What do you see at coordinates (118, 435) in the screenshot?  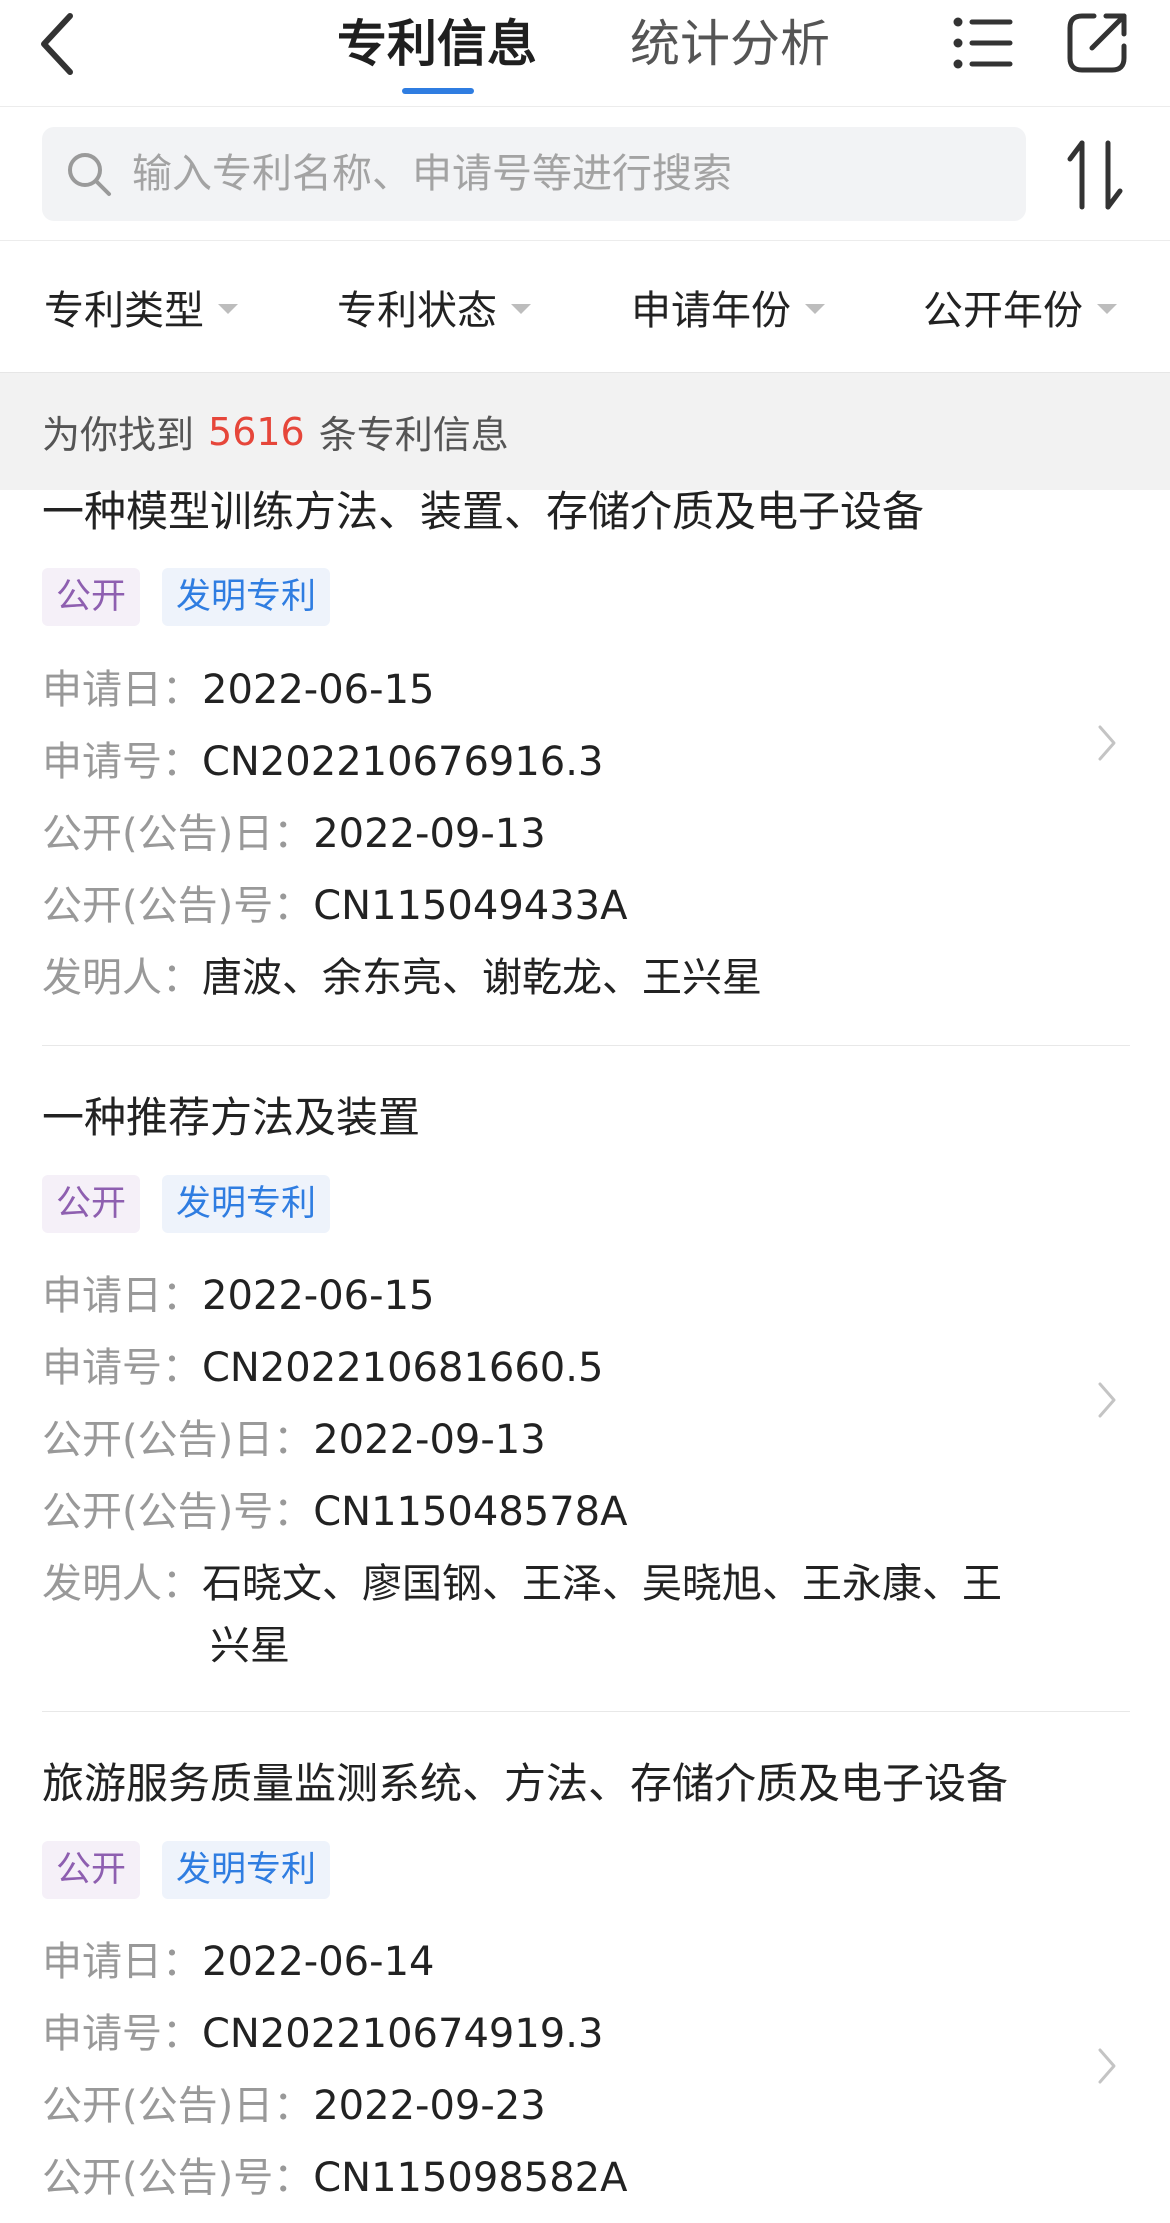 I see `result-count-prefix: 为你找到` at bounding box center [118, 435].